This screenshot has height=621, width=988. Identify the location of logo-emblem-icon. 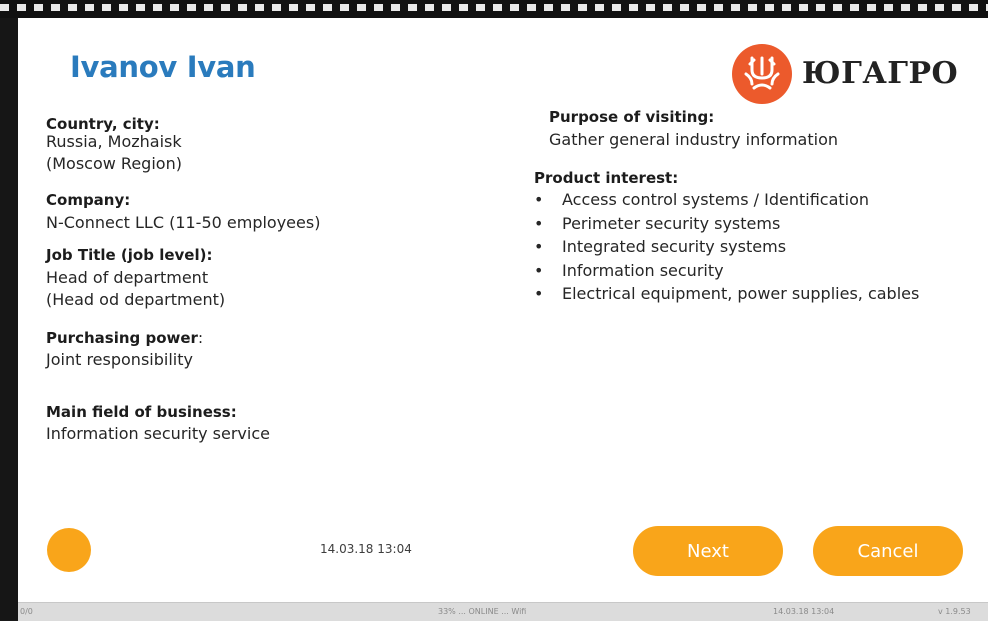
(762, 74).